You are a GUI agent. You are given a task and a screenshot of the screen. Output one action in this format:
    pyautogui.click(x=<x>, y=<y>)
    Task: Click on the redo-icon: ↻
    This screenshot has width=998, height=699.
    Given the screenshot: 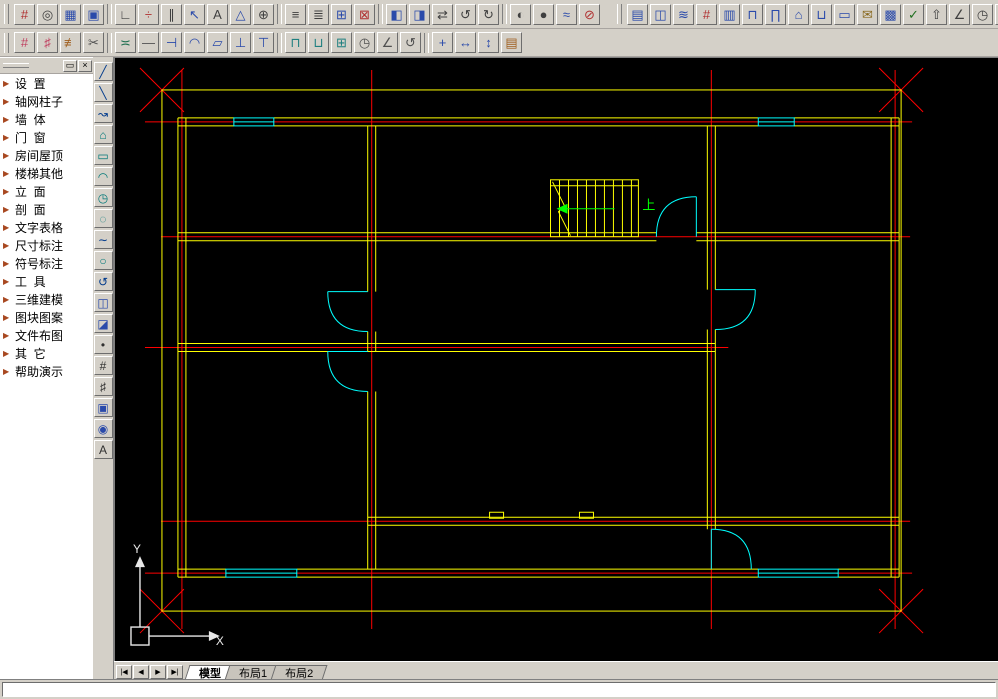 What is the action you would take?
    pyautogui.click(x=488, y=14)
    